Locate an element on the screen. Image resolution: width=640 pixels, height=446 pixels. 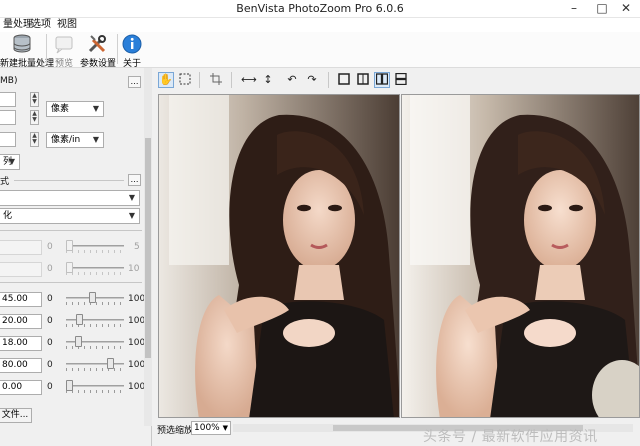
single-view-button is located at coordinates (344, 80).